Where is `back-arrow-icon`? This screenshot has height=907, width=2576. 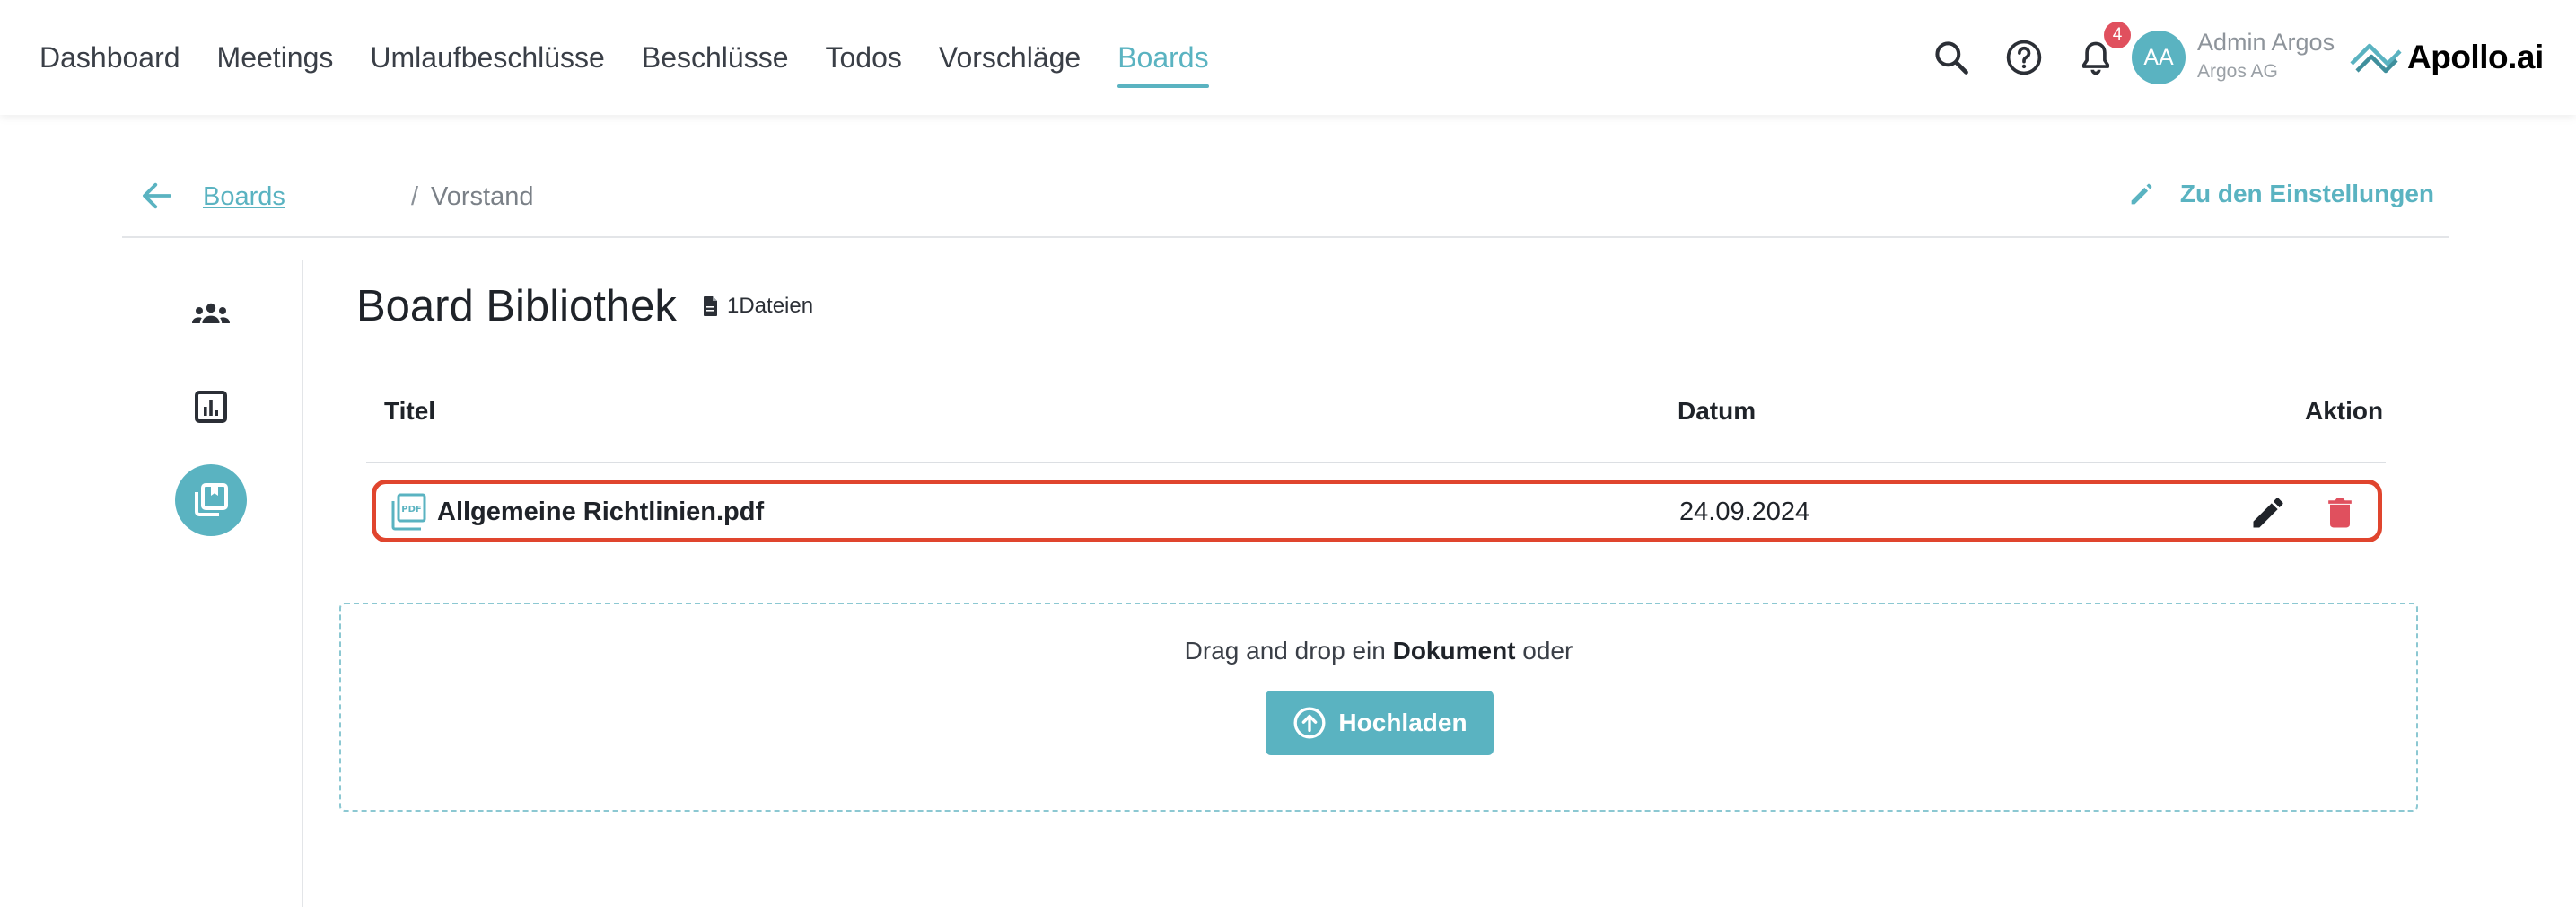 back-arrow-icon is located at coordinates (157, 196).